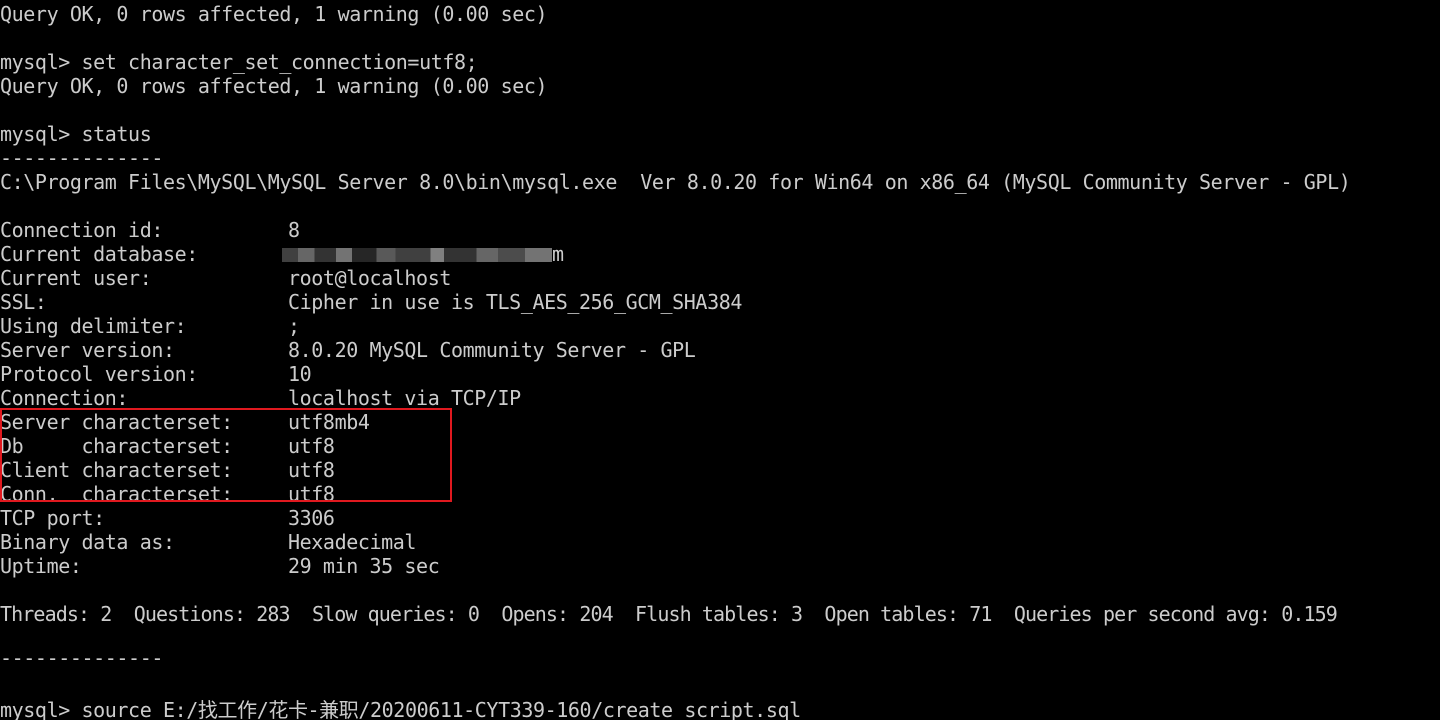 This screenshot has height=720, width=1440. What do you see at coordinates (116, 422) in the screenshot?
I see `status-key: Server characterset:` at bounding box center [116, 422].